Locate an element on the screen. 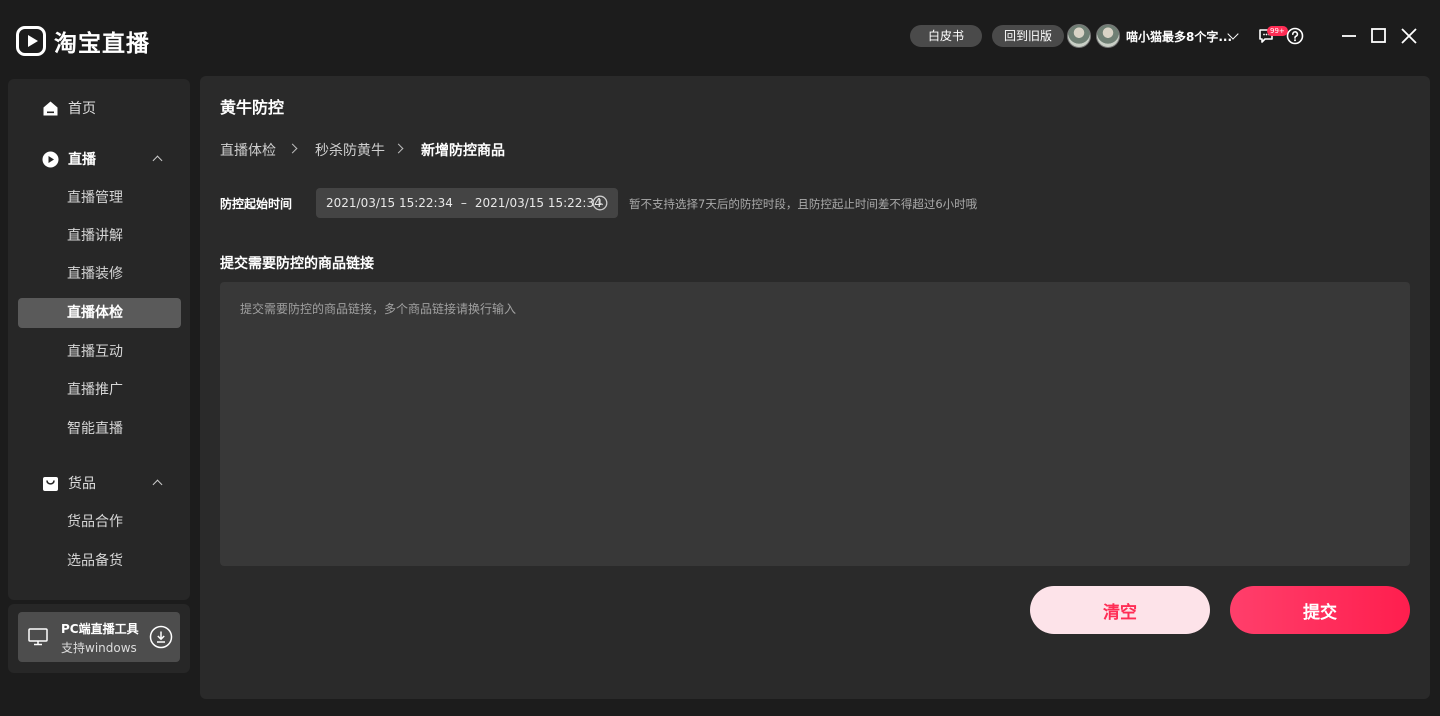 The width and height of the screenshot is (1440, 716). sidebar-item-live-manage: 直播管理 is located at coordinates (99, 198).